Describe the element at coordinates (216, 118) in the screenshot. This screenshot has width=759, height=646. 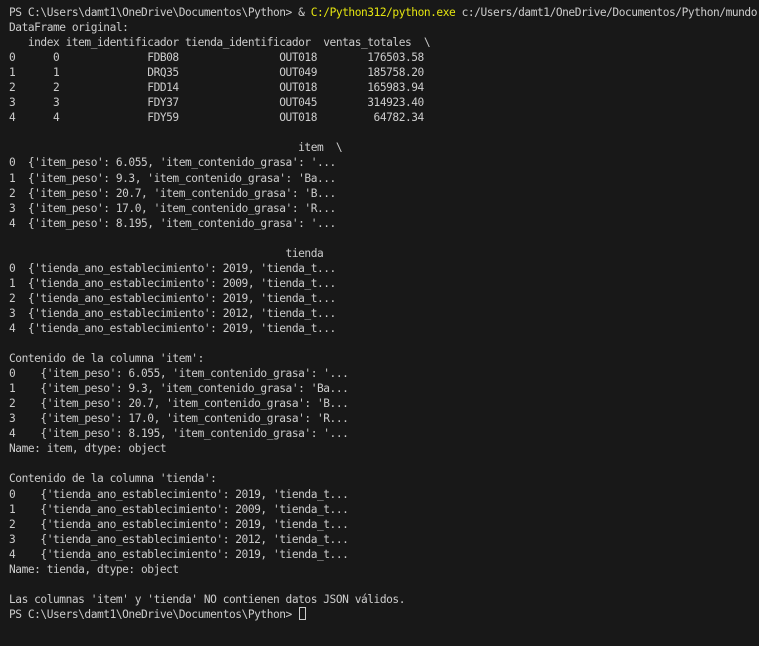
I see `output-line: 4 4 FDY59 OUT018 64782.34` at that location.